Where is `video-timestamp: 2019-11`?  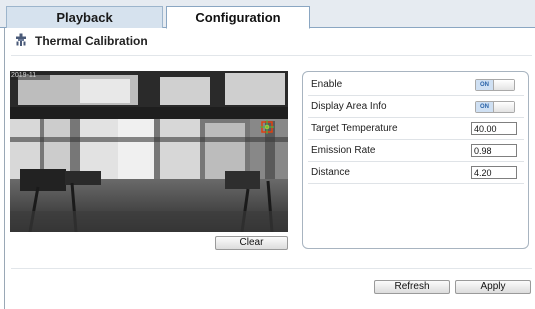 video-timestamp: 2019-11 is located at coordinates (24, 75).